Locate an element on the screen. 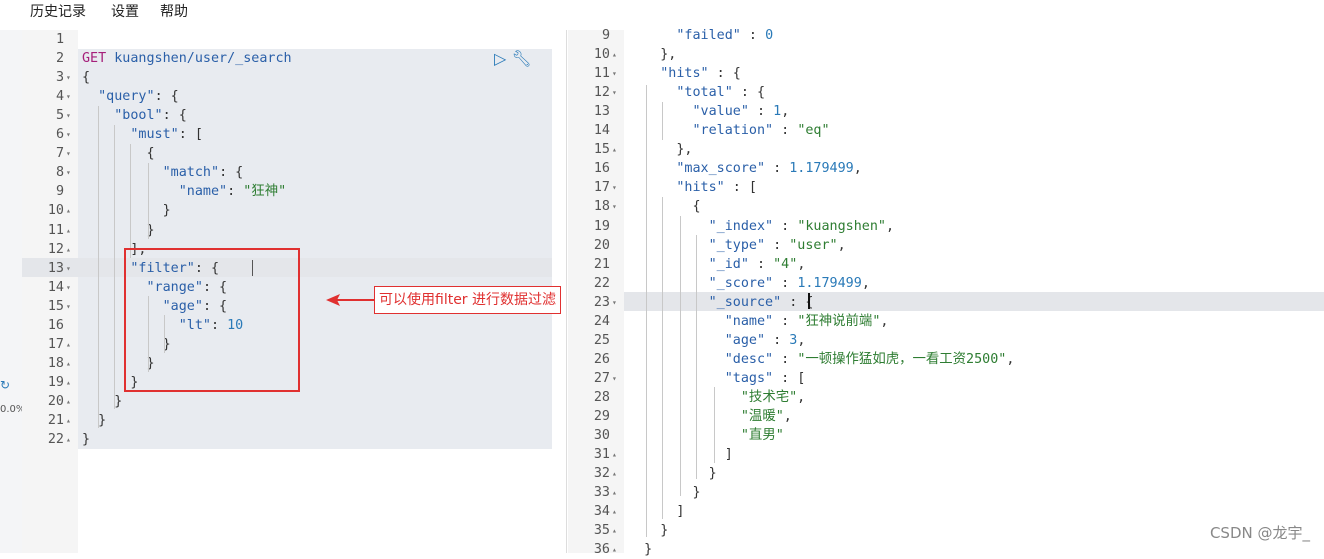 The image size is (1324, 559). left-panel-strip is located at coordinates (11, 291).